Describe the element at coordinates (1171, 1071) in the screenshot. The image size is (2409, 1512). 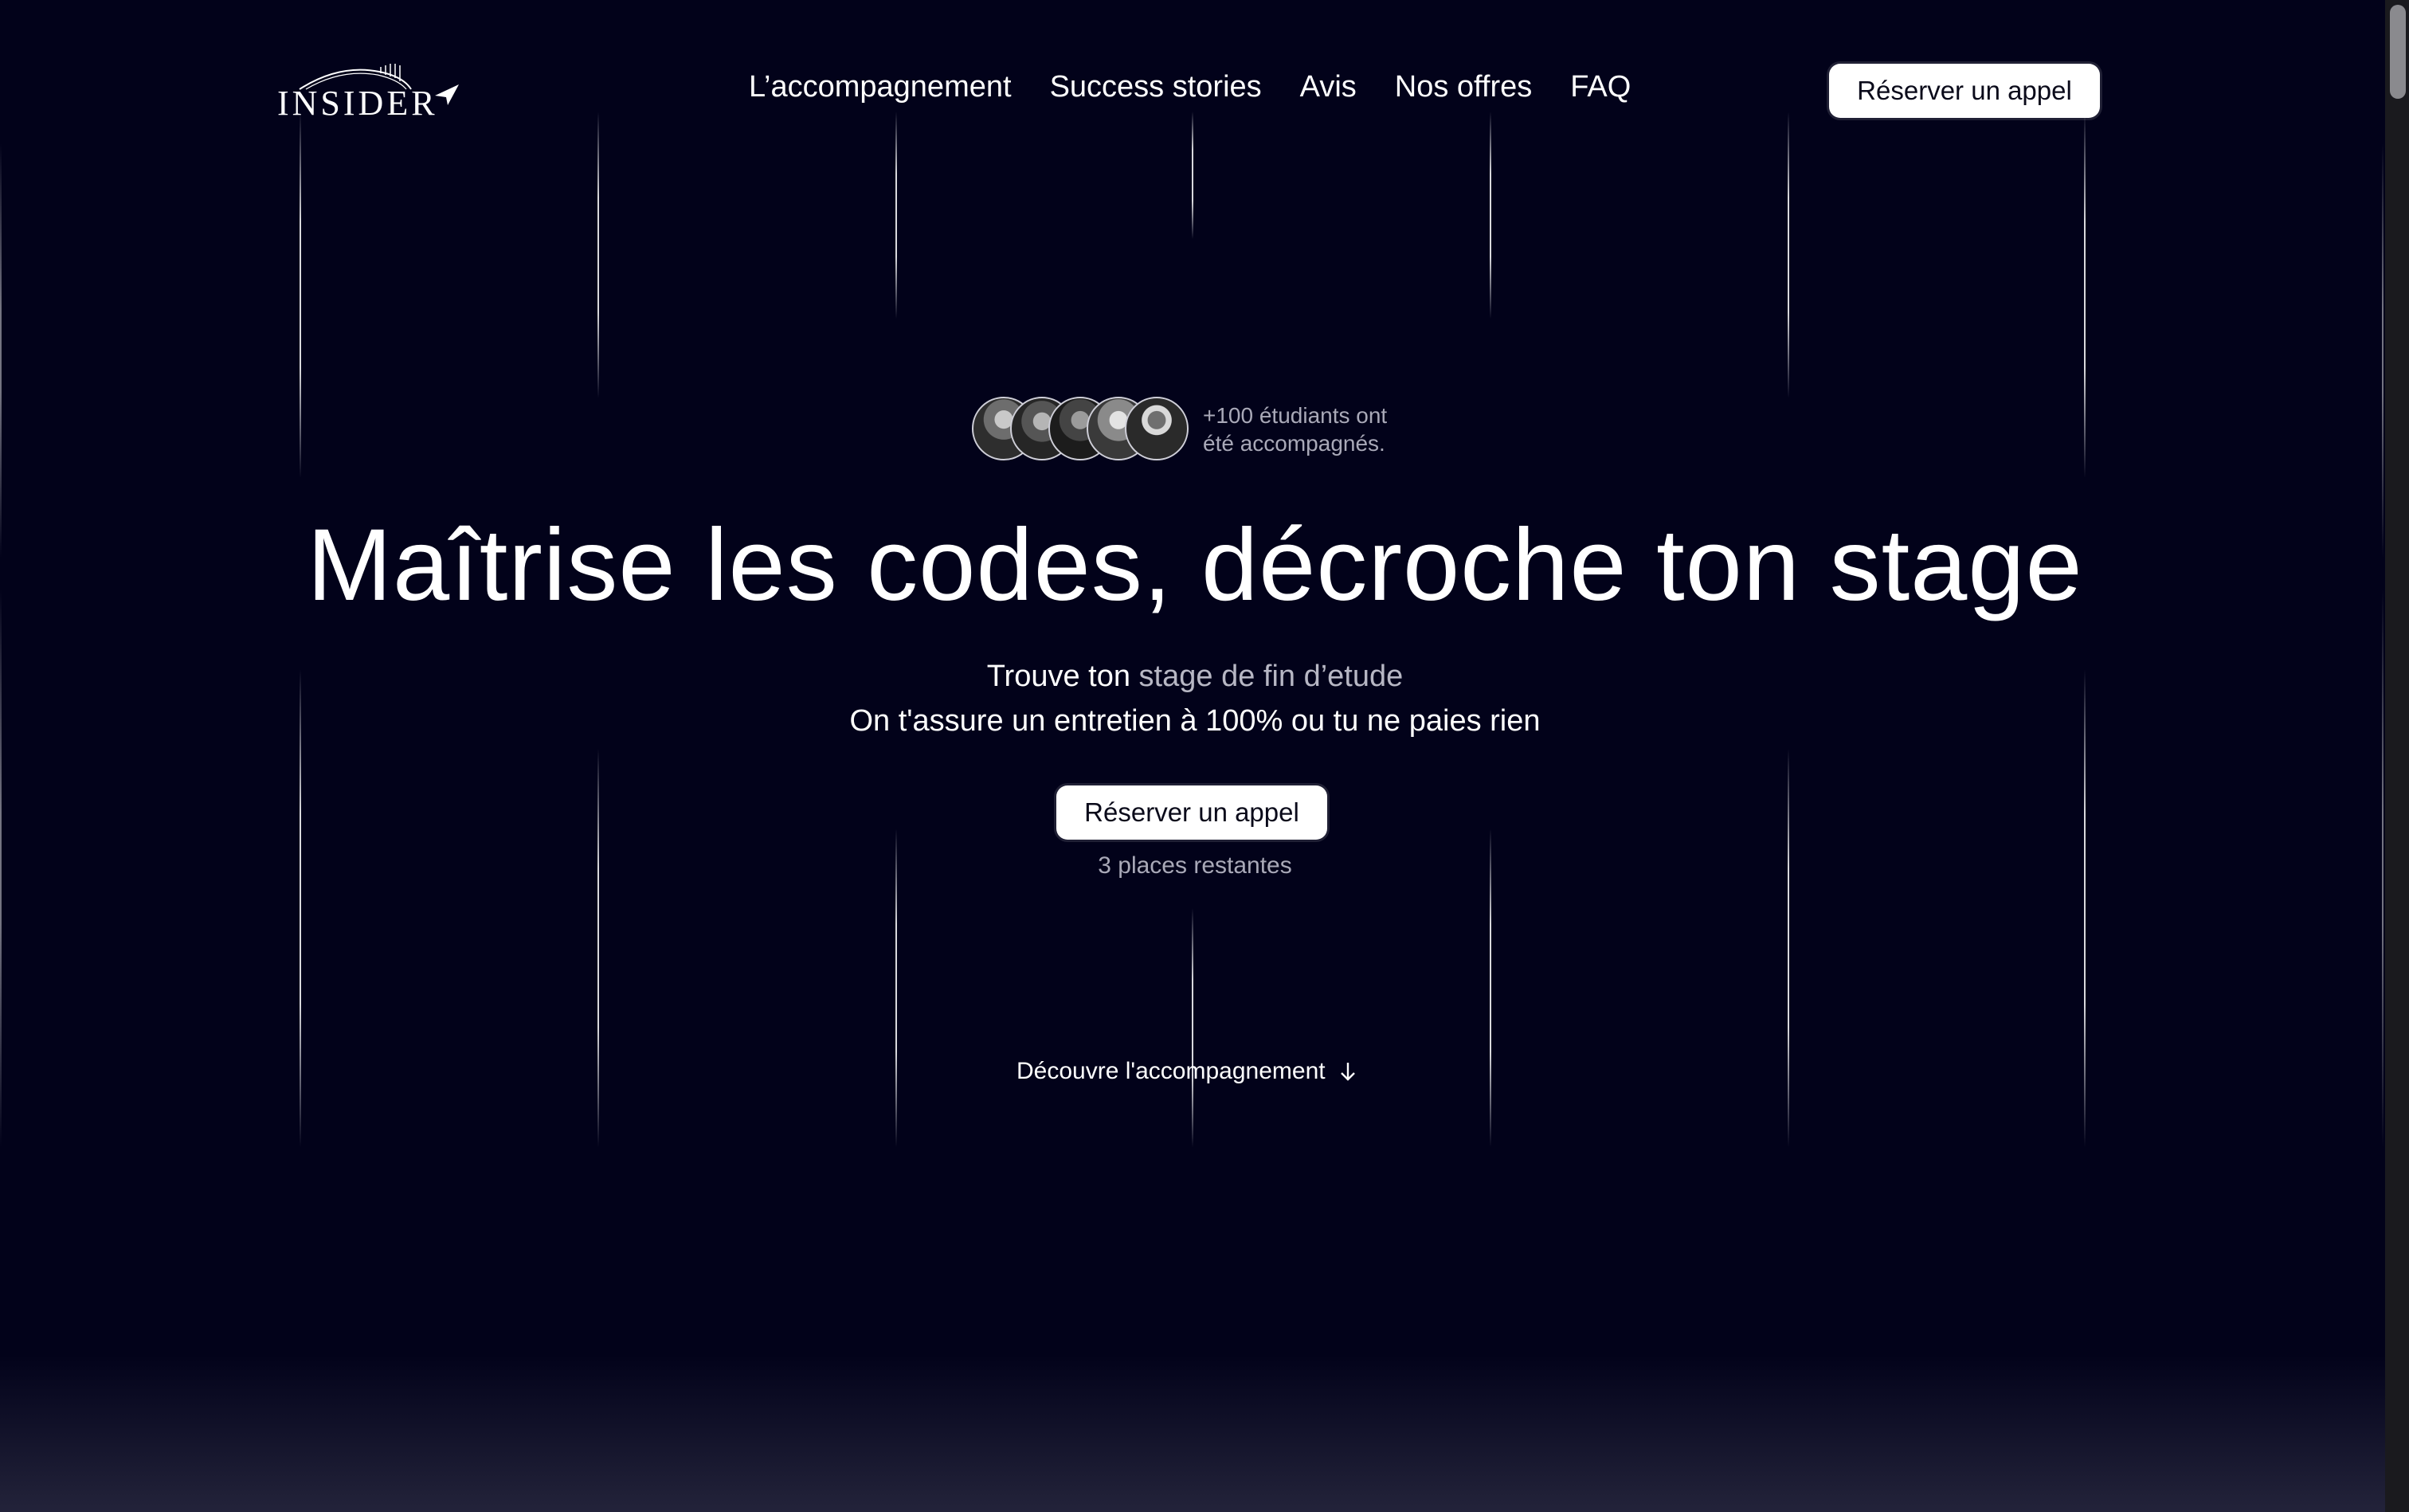
I see `discover-label: Découvre l'accompagnement` at that location.